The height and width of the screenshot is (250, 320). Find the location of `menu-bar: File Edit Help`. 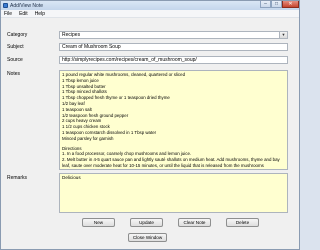

menu-bar: File Edit Help is located at coordinates (150, 14).